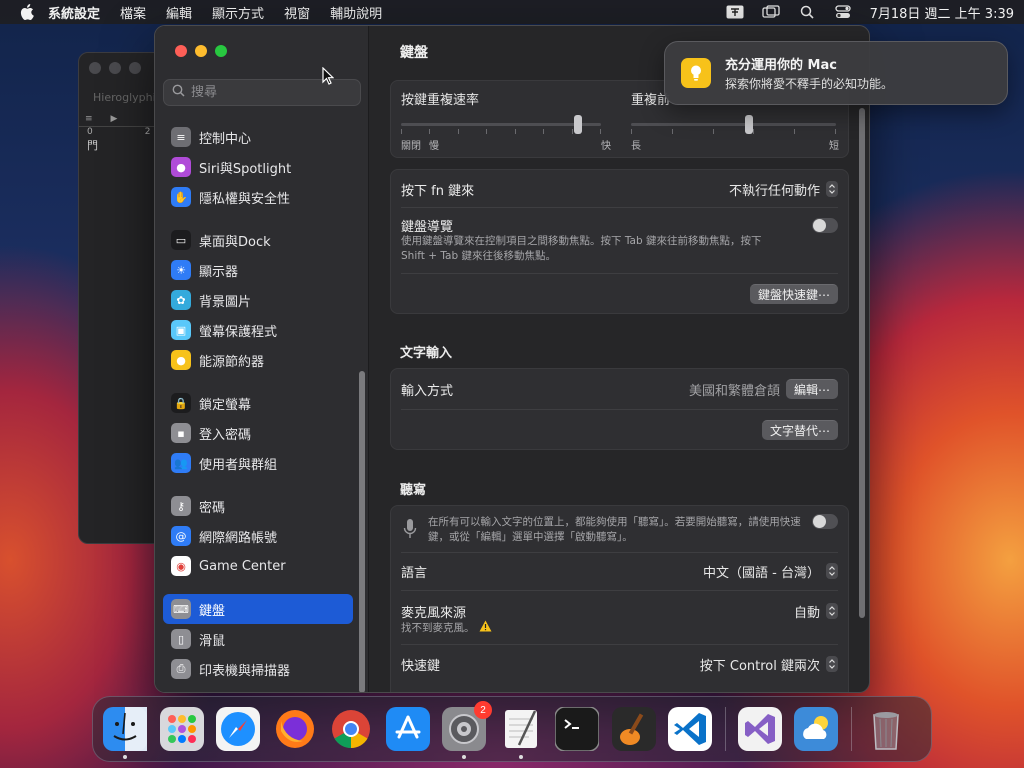 The image size is (1024, 768). I want to click on sidebar-item-at: @ 網際網路帳號, so click(258, 536).